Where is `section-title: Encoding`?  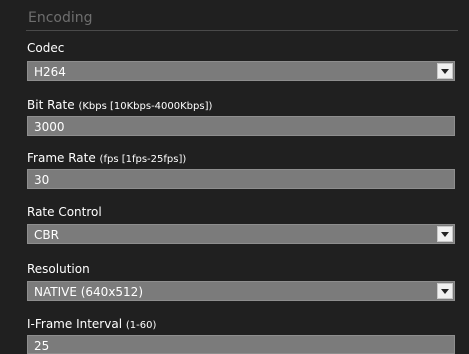
section-title: Encoding is located at coordinates (60, 18).